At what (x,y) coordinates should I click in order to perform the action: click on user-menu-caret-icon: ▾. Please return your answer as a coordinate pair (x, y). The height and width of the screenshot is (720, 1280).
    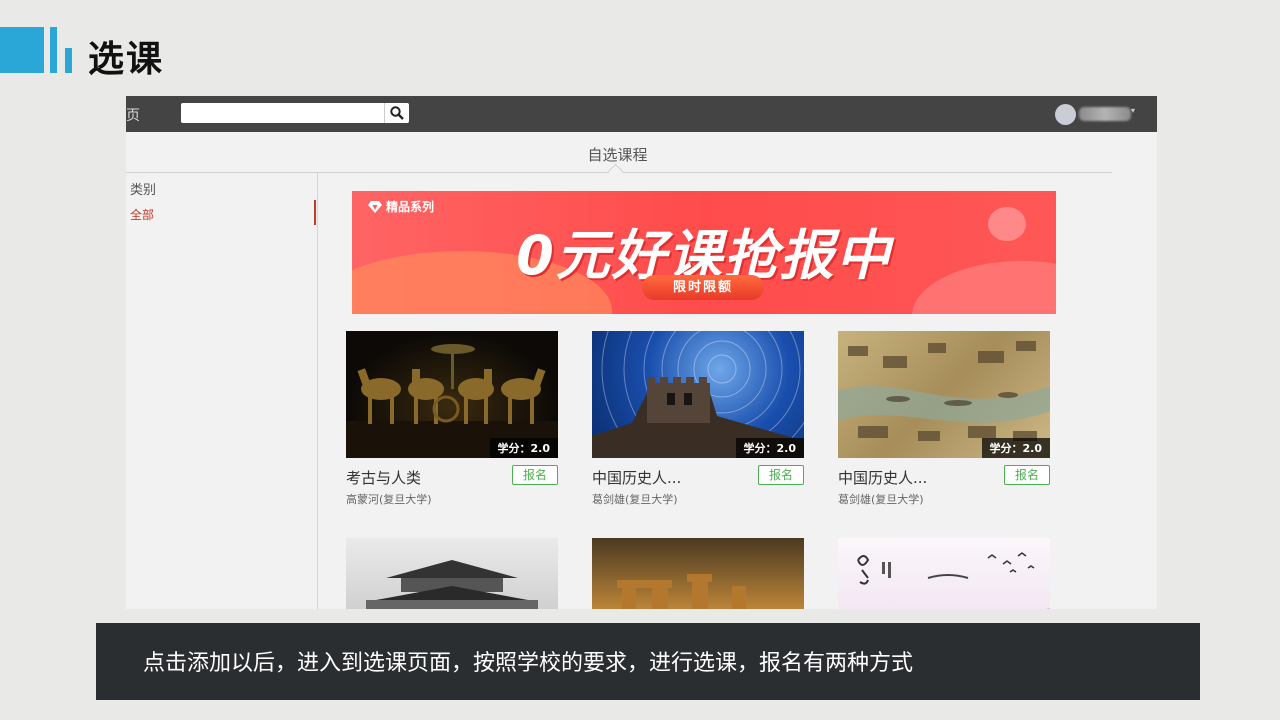
    Looking at the image, I should click on (1133, 110).